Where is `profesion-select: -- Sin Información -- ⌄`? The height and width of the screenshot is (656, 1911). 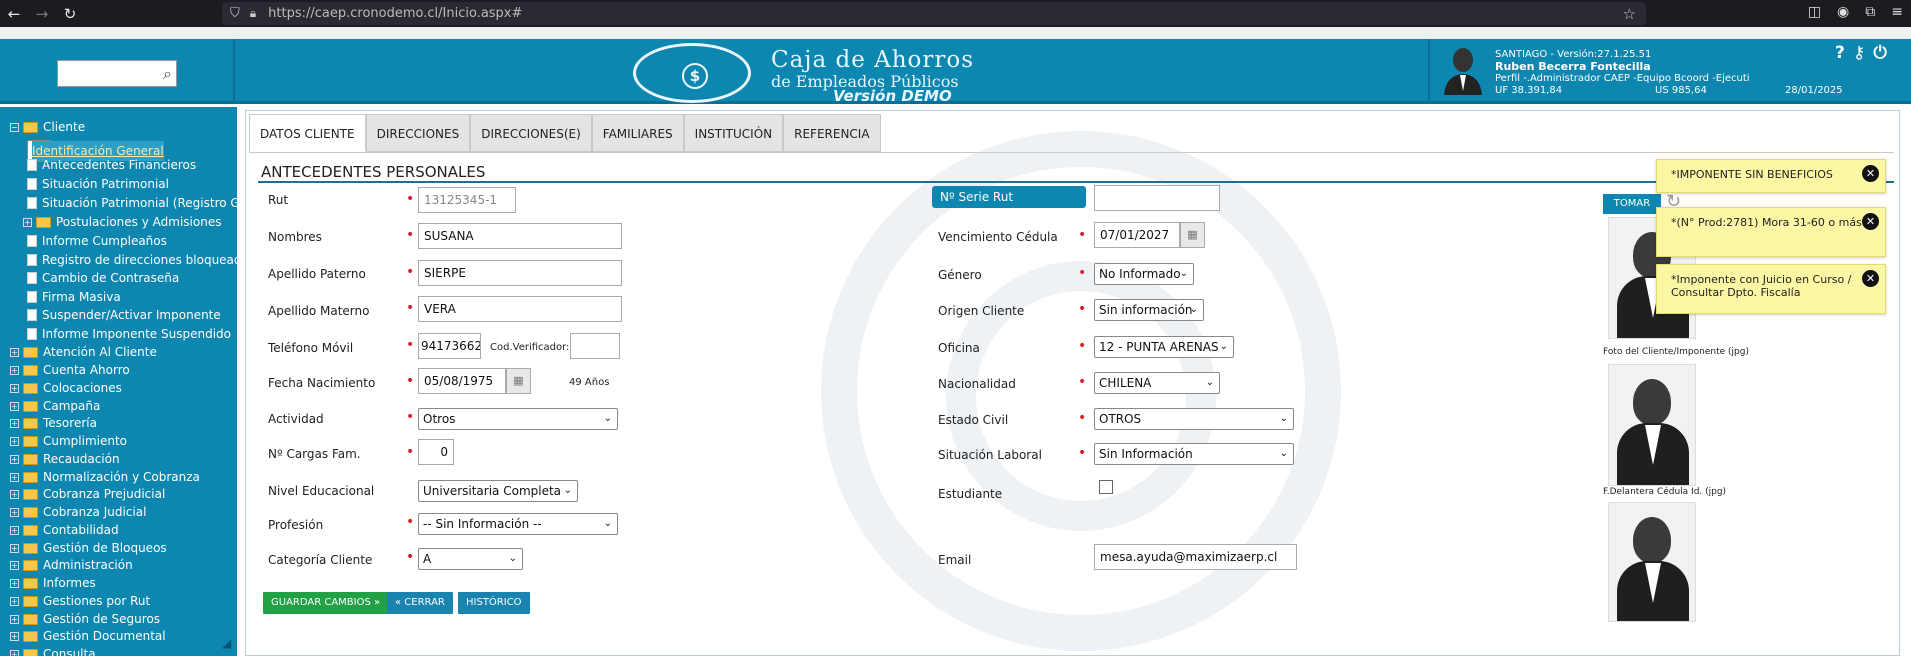 profesion-select: -- Sin Información -- ⌄ is located at coordinates (518, 524).